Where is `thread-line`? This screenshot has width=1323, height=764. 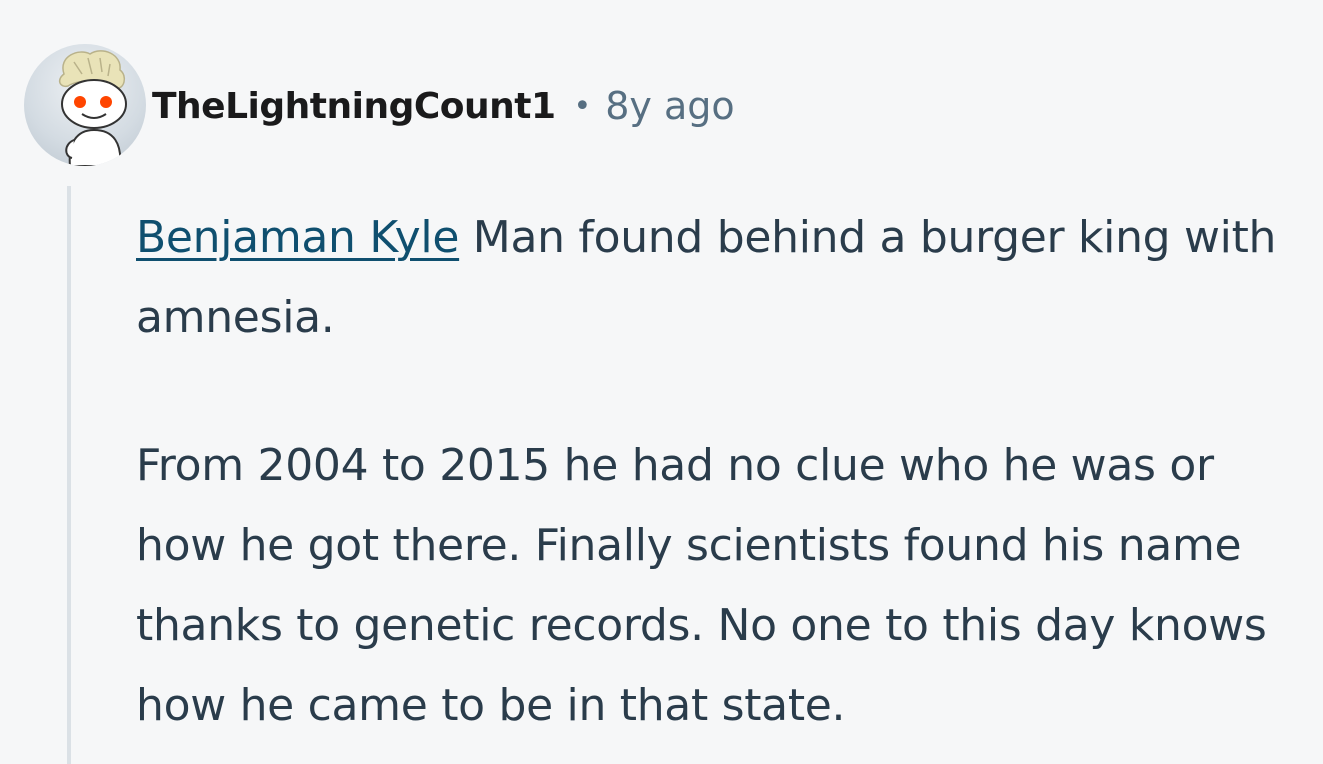
thread-line is located at coordinates (69, 475).